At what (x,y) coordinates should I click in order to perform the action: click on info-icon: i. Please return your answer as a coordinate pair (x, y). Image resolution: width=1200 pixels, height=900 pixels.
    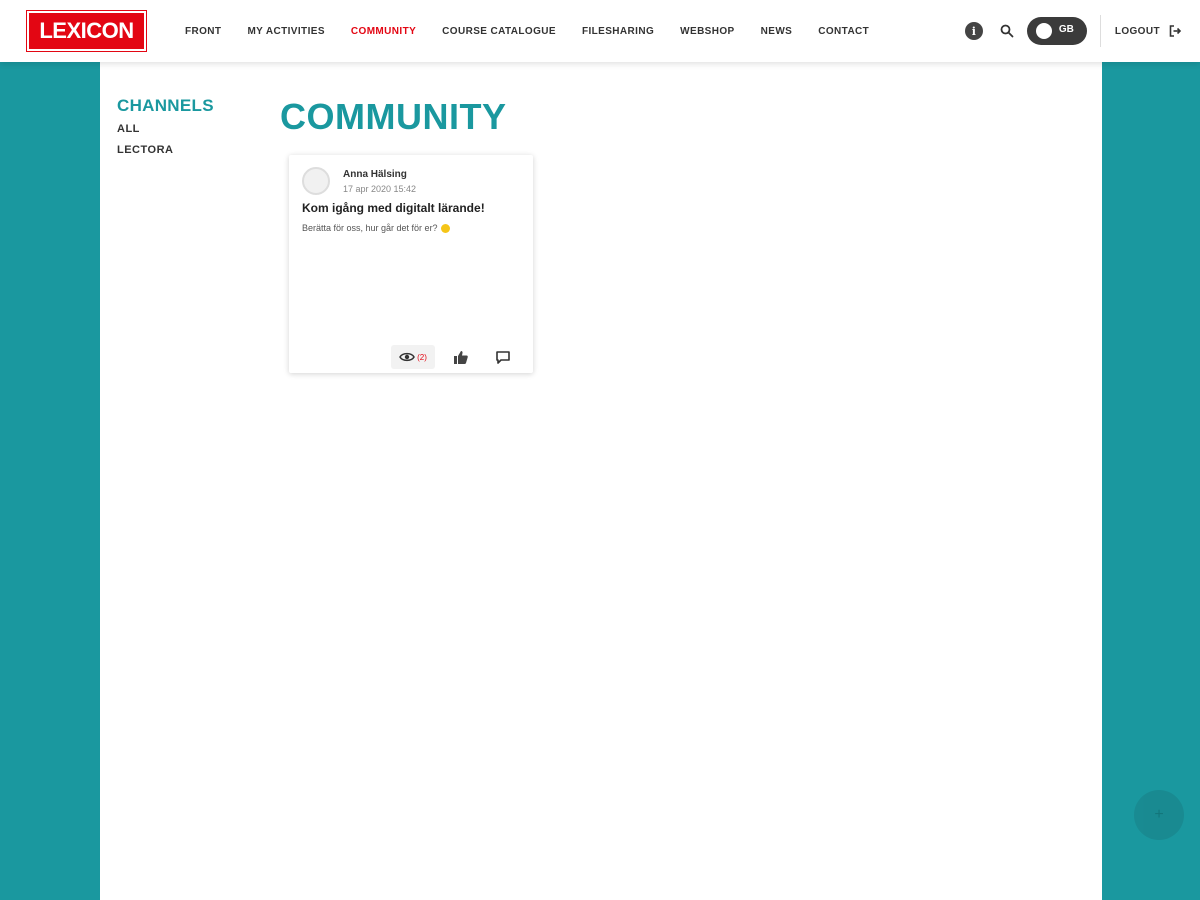
    Looking at the image, I should click on (973, 31).